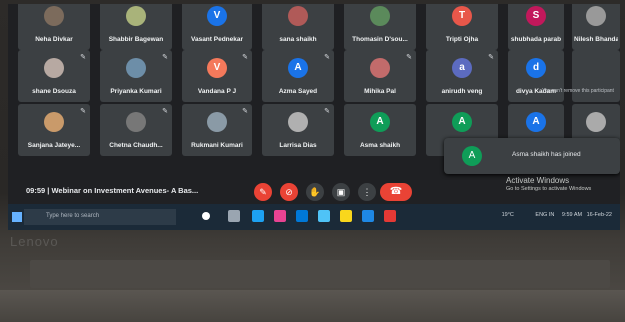  I want to click on system-tray: 19°C ENG IN 9:59 AM 16-Feb-22, so click(557, 215).